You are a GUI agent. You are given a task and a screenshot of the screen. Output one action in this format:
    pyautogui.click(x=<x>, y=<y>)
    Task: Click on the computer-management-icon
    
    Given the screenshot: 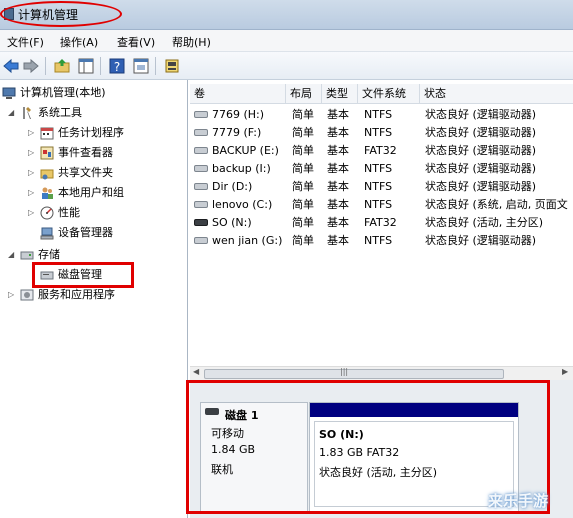 What is the action you would take?
    pyautogui.click(x=9, y=93)
    